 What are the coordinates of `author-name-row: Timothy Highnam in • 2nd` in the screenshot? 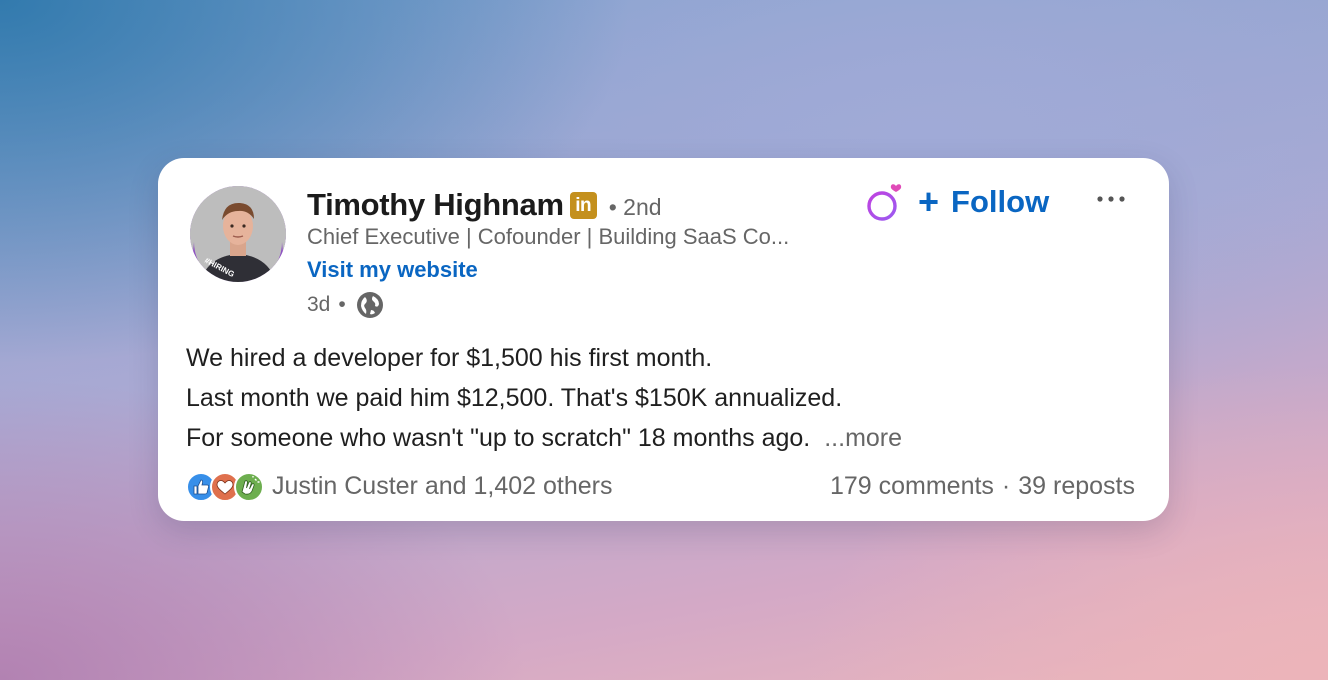 It's located at (484, 205).